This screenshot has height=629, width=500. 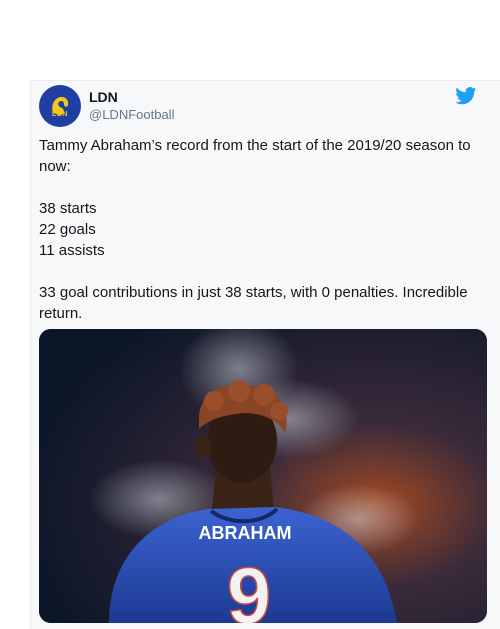 What do you see at coordinates (245, 533) in the screenshot?
I see `shirt-name: ABRAHAM` at bounding box center [245, 533].